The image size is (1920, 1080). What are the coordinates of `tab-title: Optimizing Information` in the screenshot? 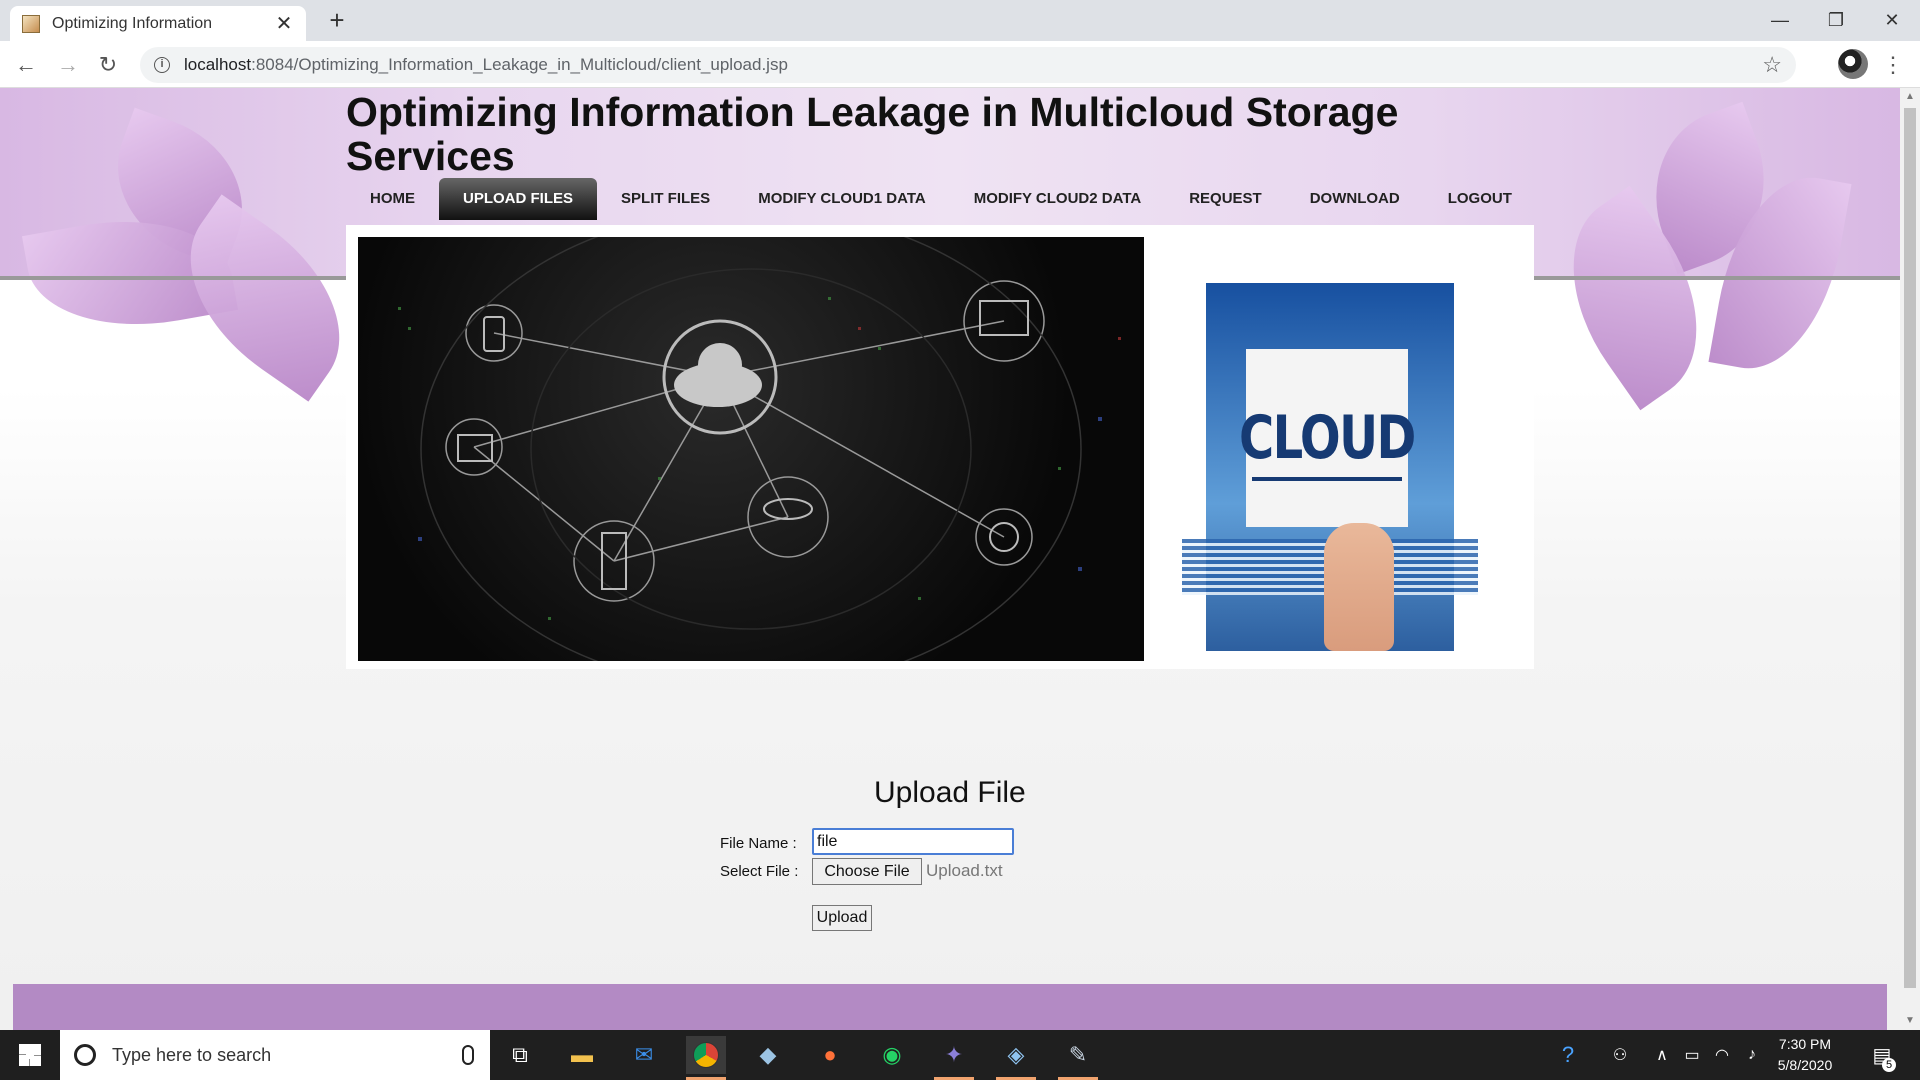 It's located at (132, 23).